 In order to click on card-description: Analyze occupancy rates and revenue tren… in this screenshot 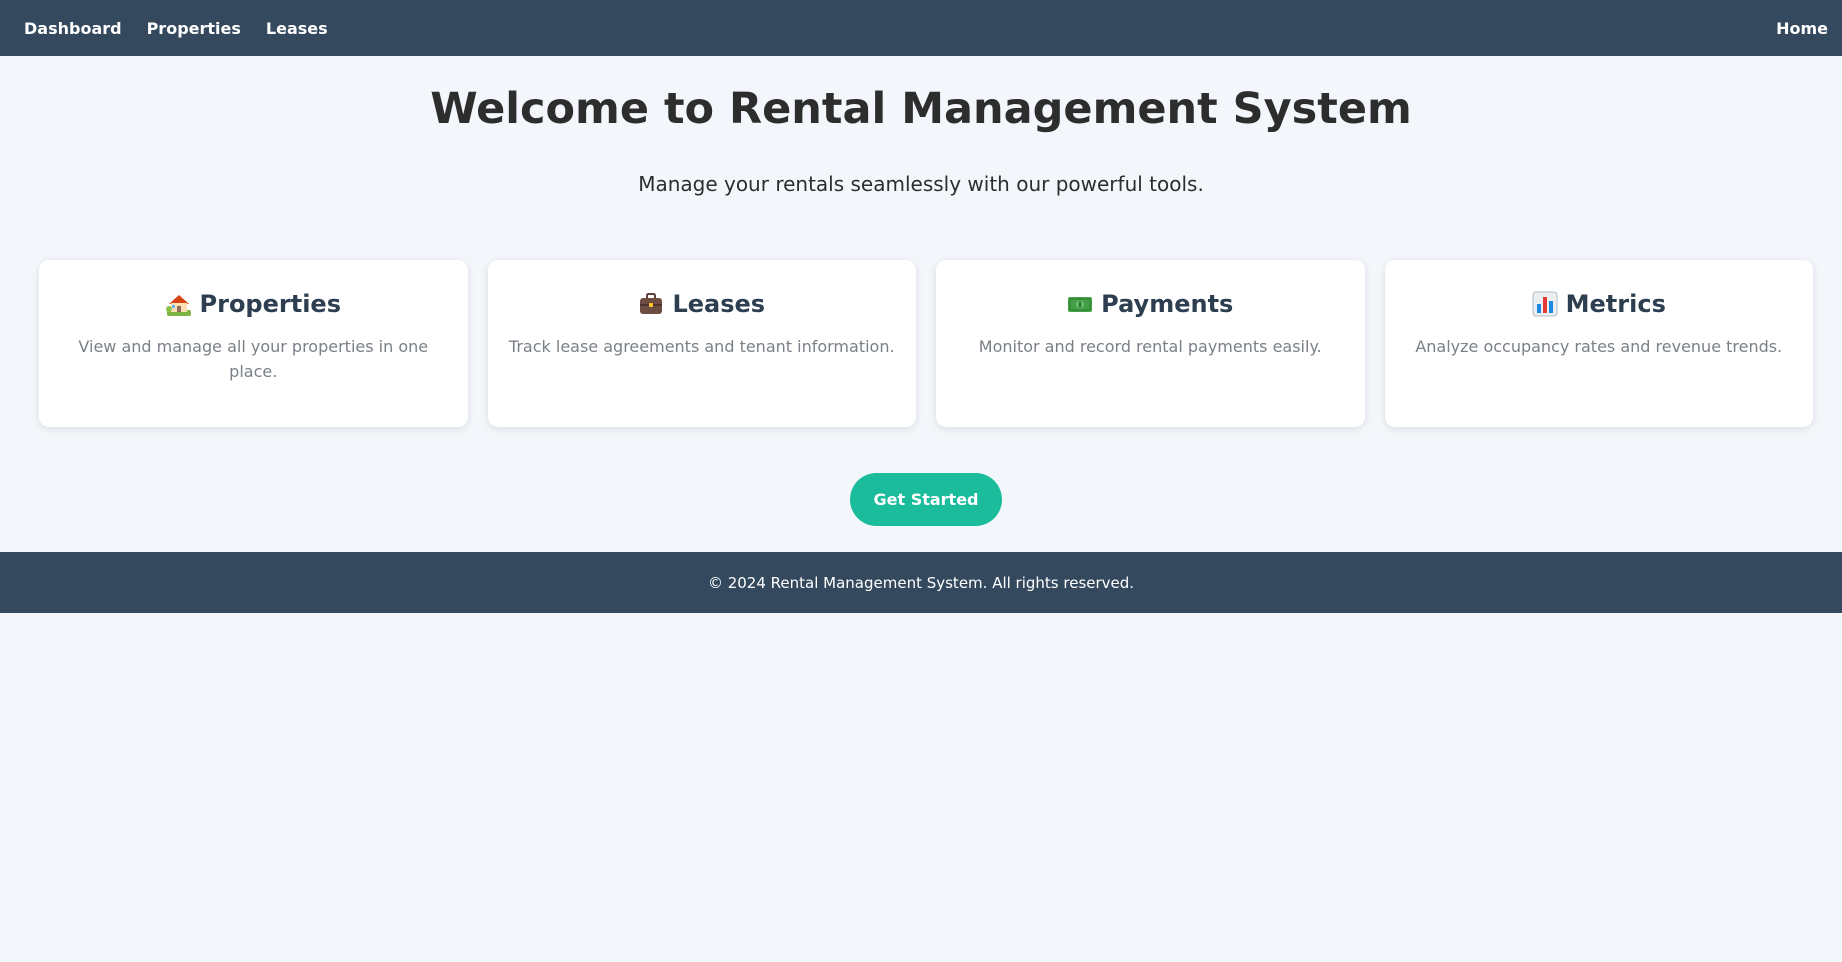, I will do `click(1599, 346)`.